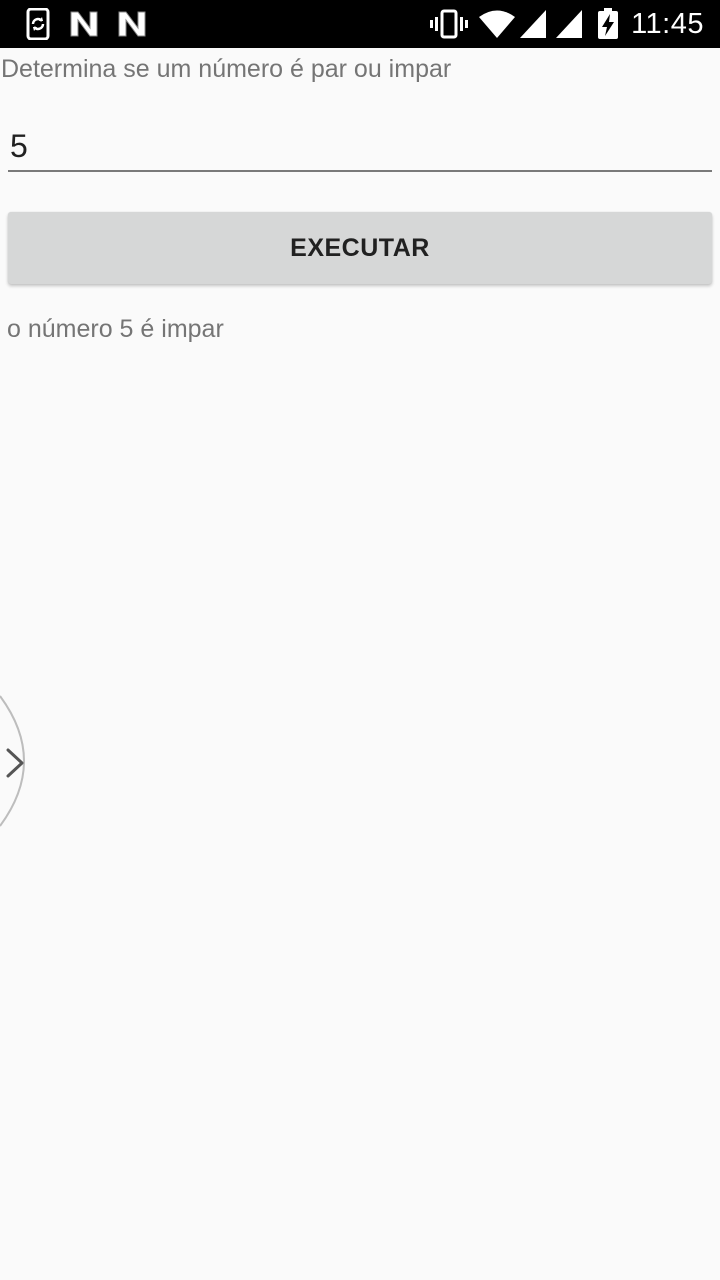 This screenshot has width=720, height=1280. Describe the element at coordinates (15, 763) in the screenshot. I see `chevron-right-icon` at that location.